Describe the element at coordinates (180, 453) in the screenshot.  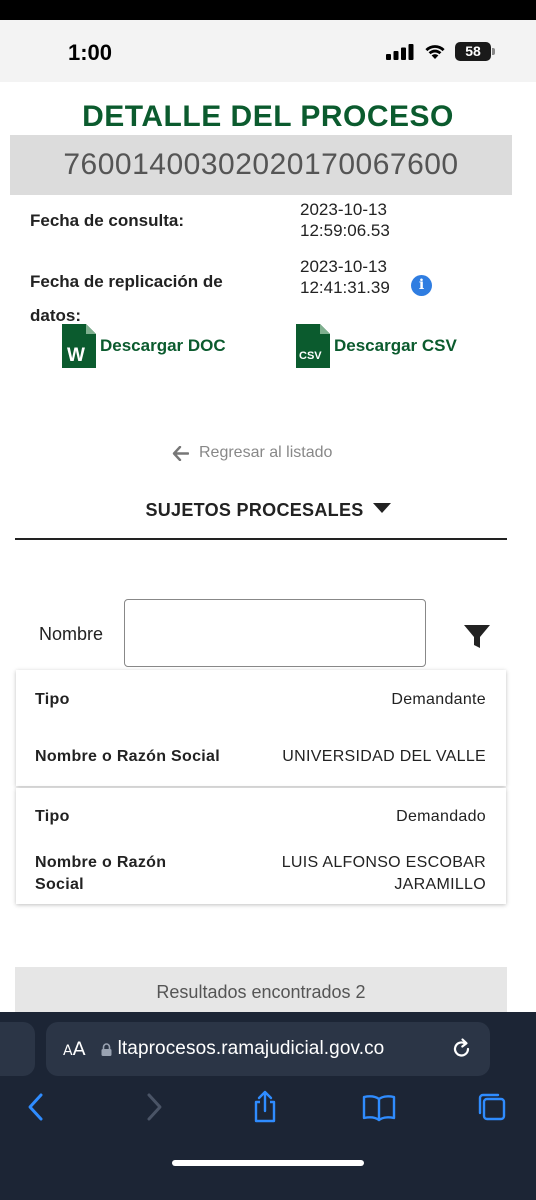
I see `back-arrow-icon` at that location.